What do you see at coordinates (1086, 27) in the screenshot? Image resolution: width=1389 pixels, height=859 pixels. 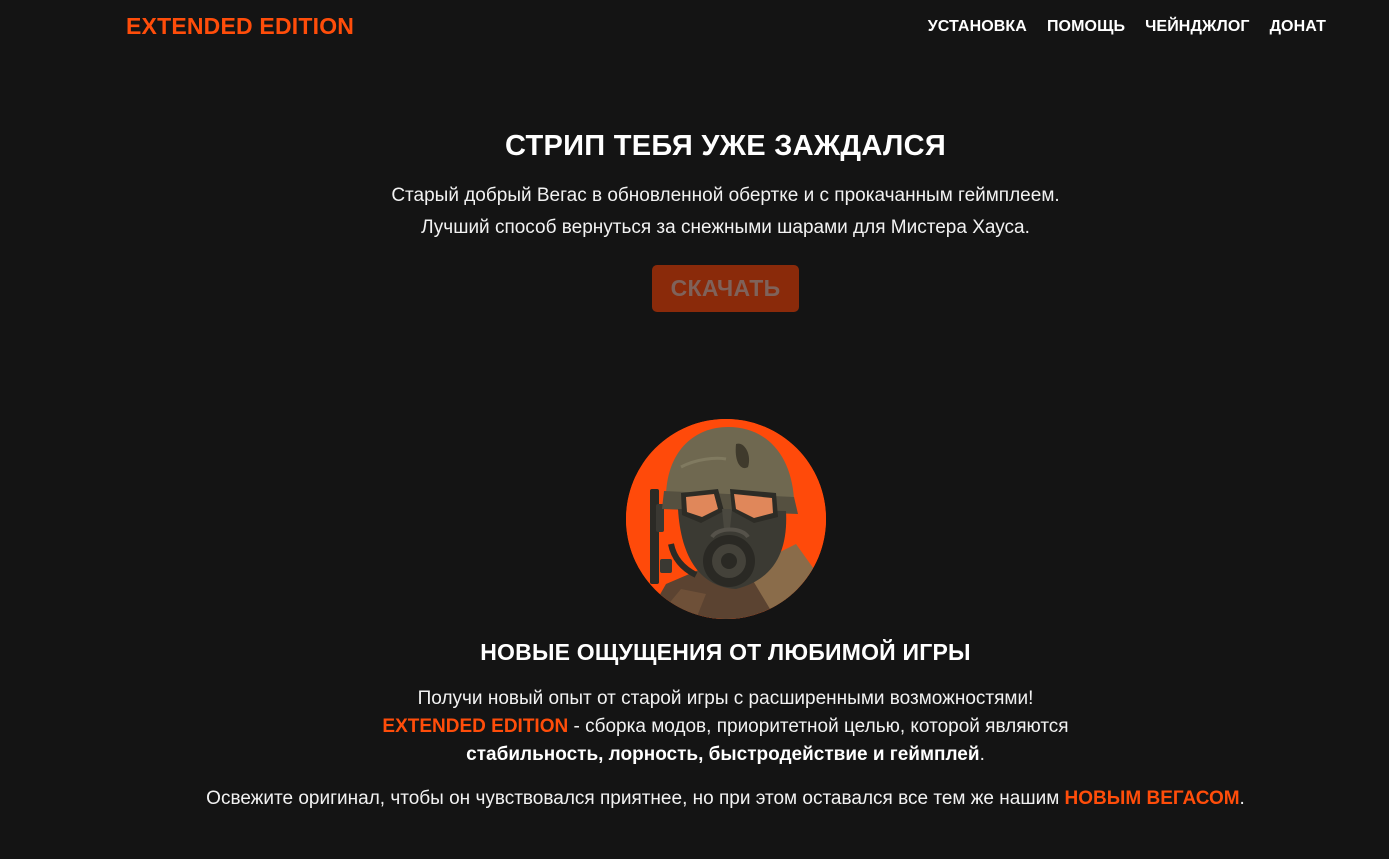 I see `nav-link-help: ПОМОЩЬ` at bounding box center [1086, 27].